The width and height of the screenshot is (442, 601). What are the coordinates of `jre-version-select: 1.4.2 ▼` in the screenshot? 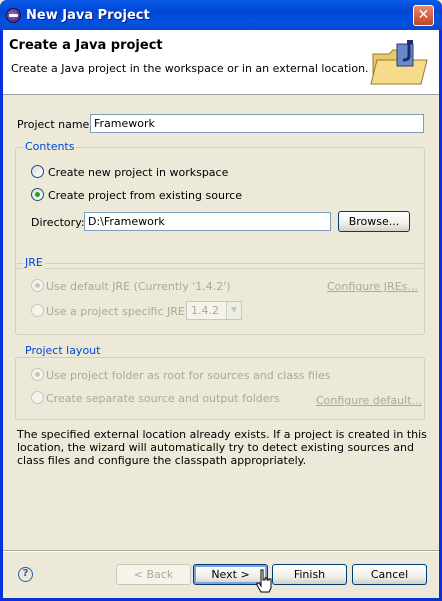 It's located at (214, 310).